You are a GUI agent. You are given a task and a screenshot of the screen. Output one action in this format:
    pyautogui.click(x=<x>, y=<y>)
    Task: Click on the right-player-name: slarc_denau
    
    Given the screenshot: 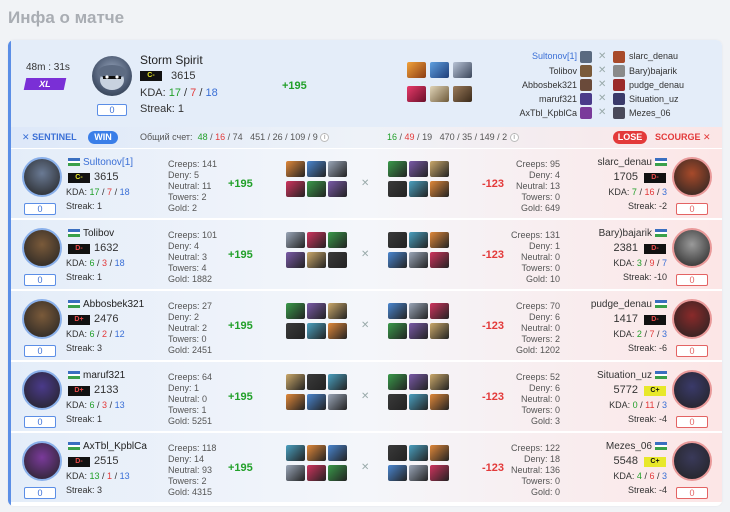 What is the action you would take?
    pyautogui.click(x=610, y=162)
    